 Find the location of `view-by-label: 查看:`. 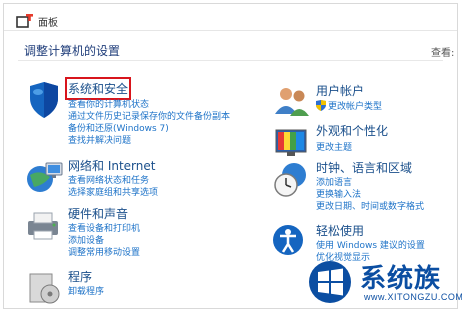

view-by-label: 查看: is located at coordinates (442, 51).